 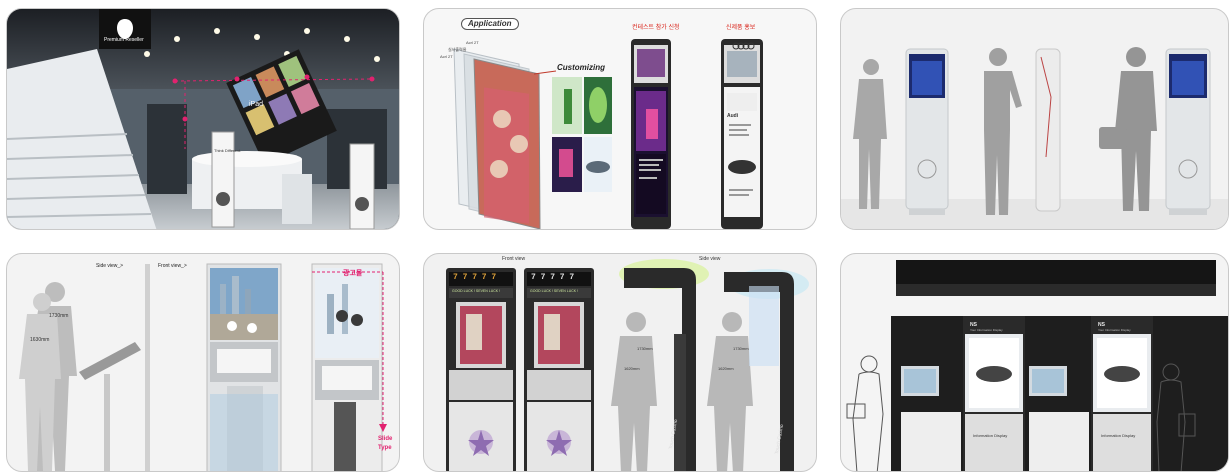 I want to click on height-bottom-label: 1630mm, so click(x=40, y=340).